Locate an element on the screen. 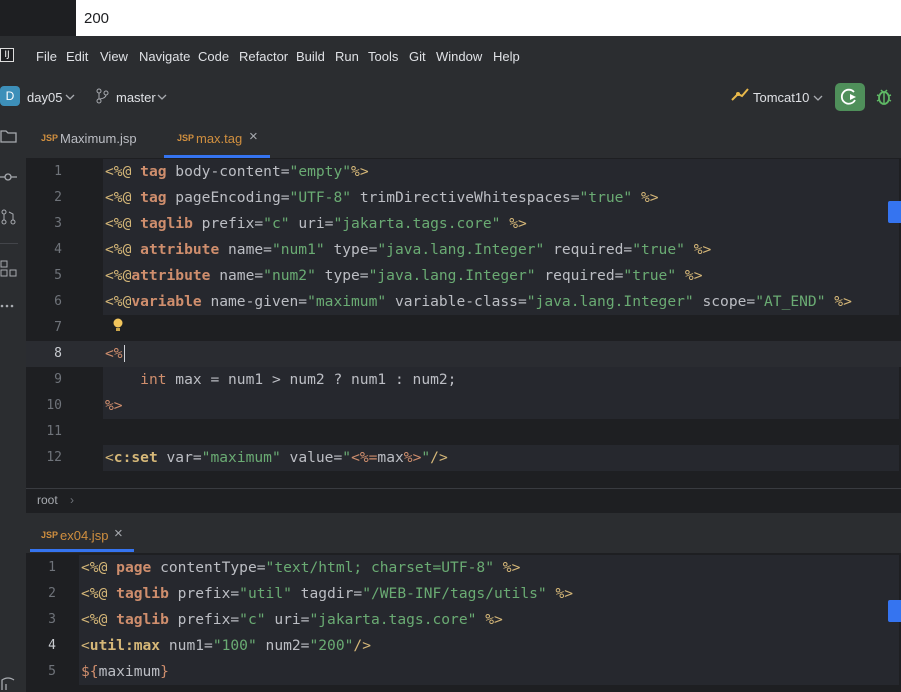 This screenshot has height=692, width=901. code-token: " is located at coordinates (426, 457).